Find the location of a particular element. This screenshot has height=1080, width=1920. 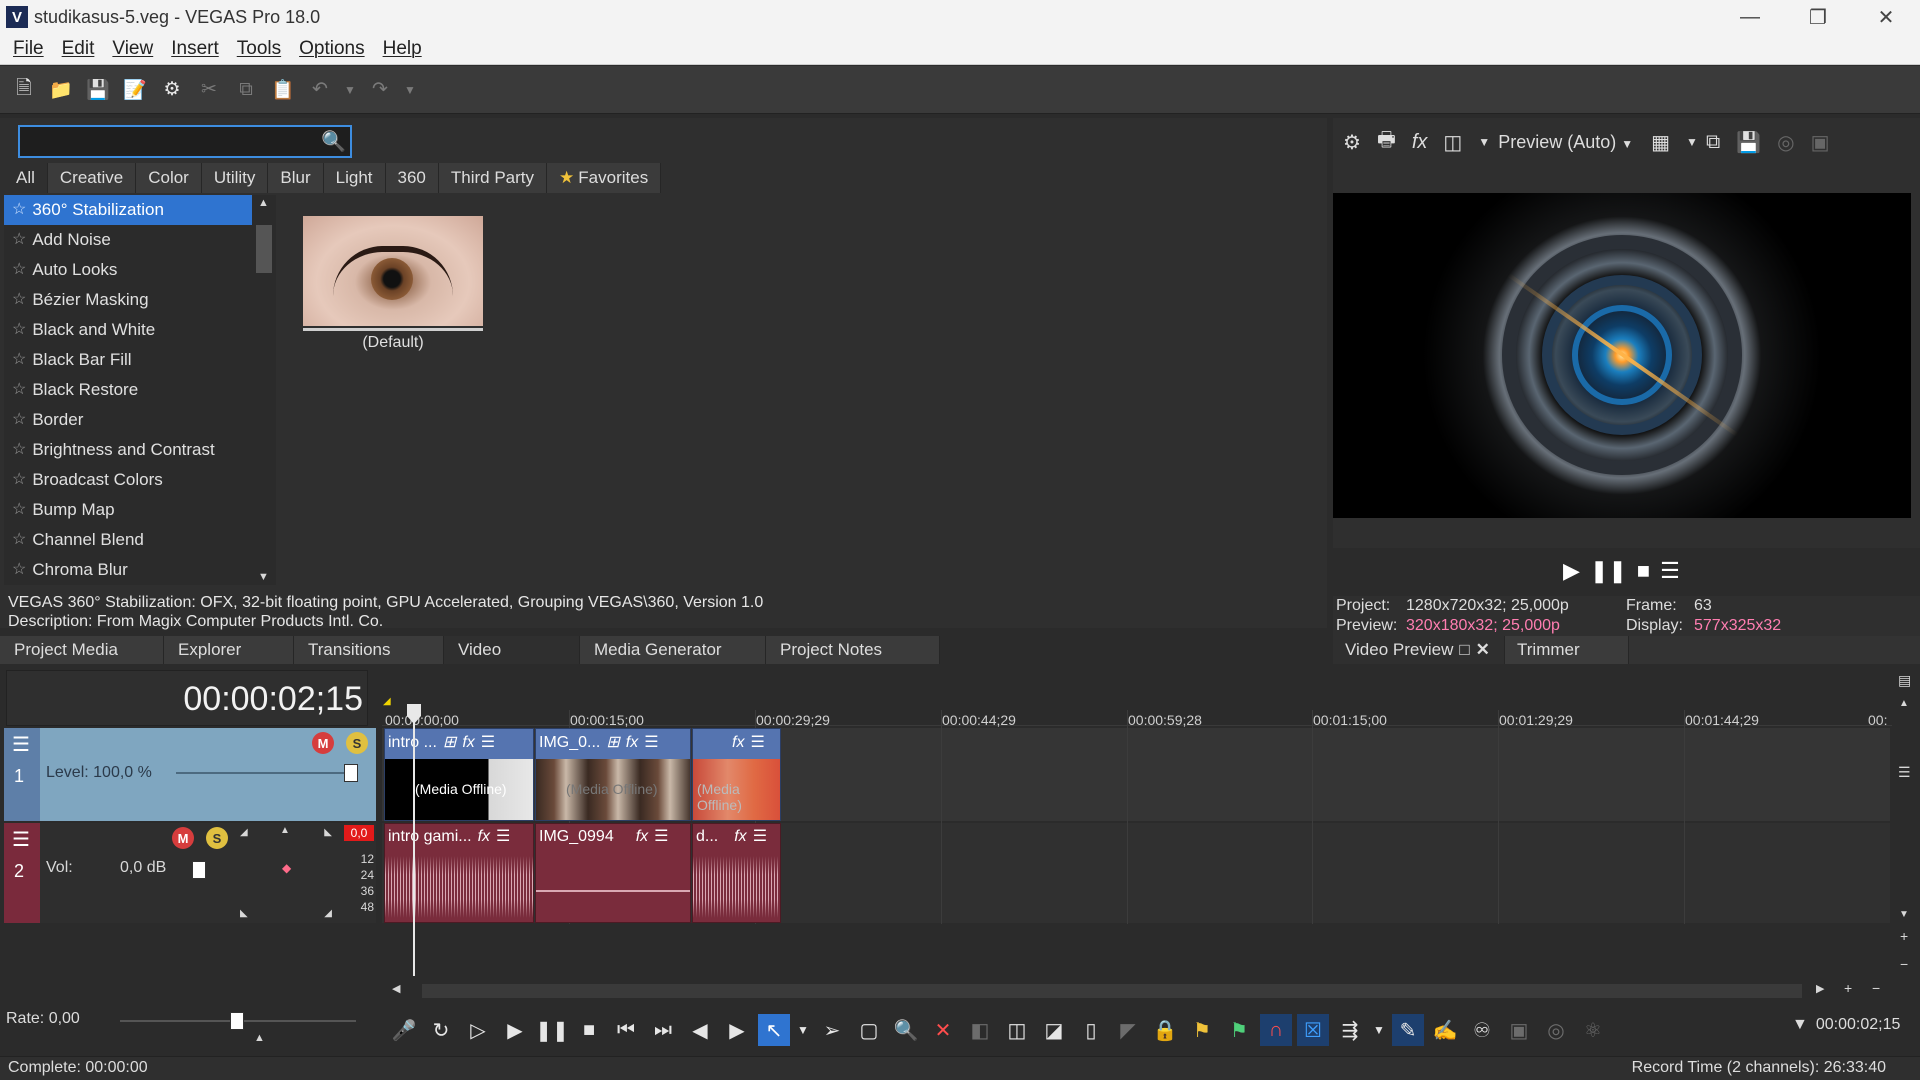

split-icon: ▯ is located at coordinates (1091, 1030).